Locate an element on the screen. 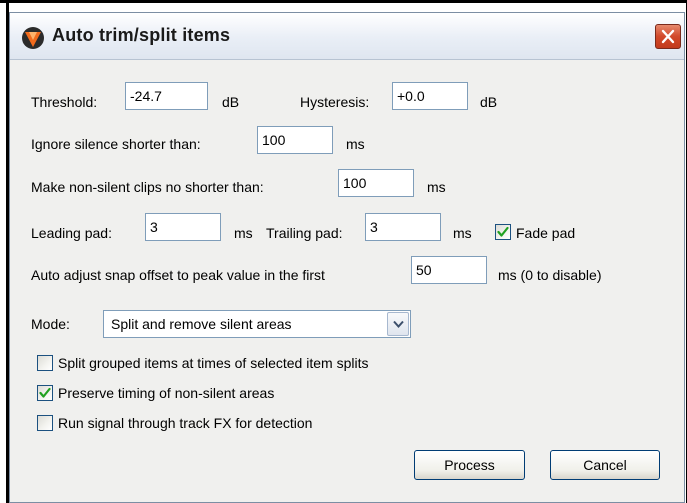 The image size is (687, 503). split-grouped-checkbox is located at coordinates (45, 363).